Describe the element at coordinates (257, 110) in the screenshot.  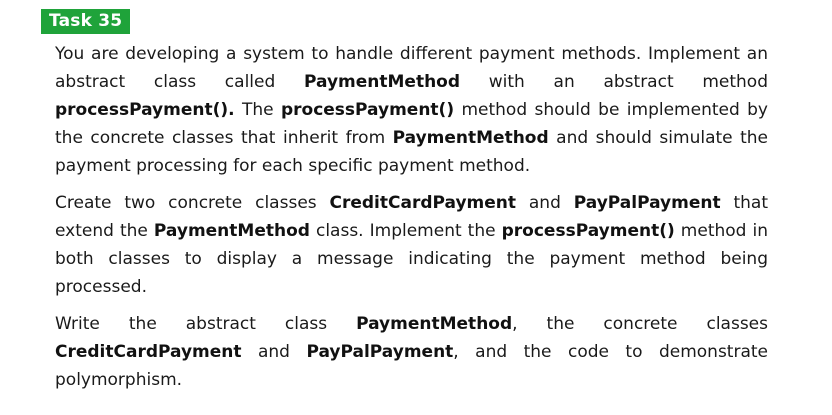
I see `text-segment: The` at that location.